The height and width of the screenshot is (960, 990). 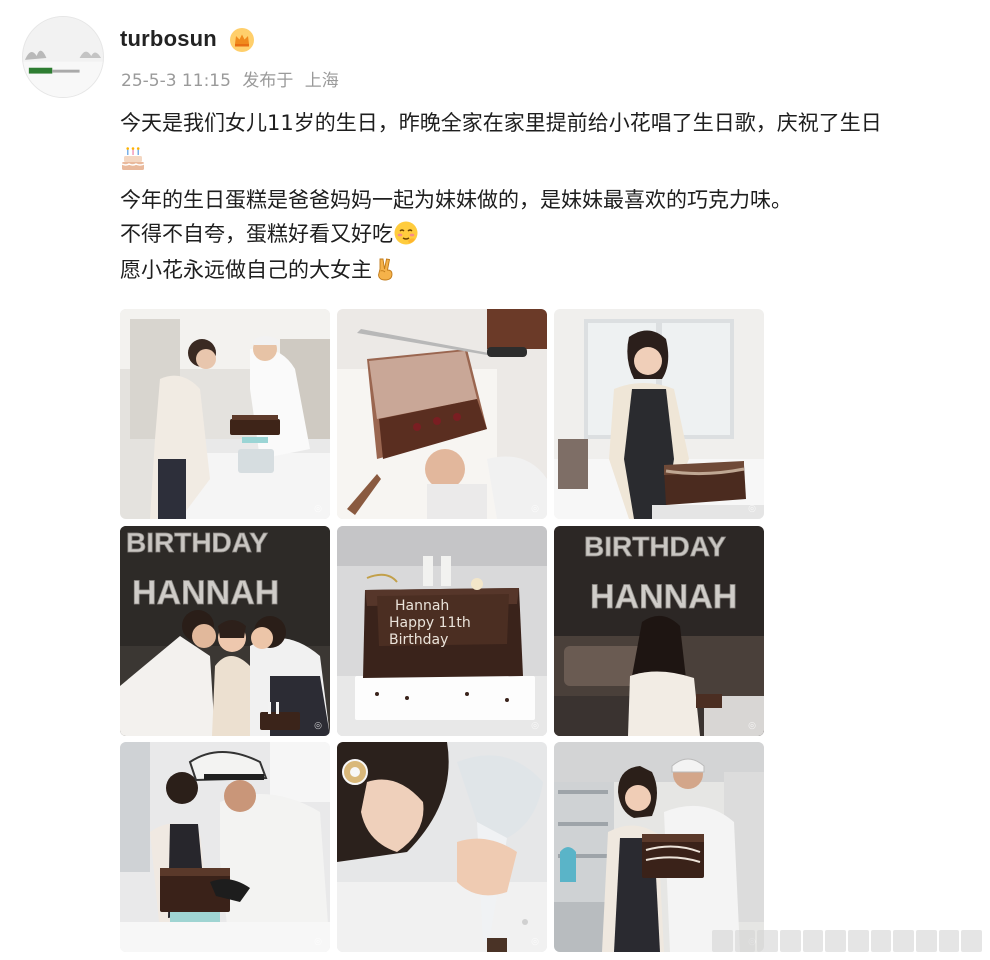 What do you see at coordinates (168, 39) in the screenshot?
I see `username: turbosun` at bounding box center [168, 39].